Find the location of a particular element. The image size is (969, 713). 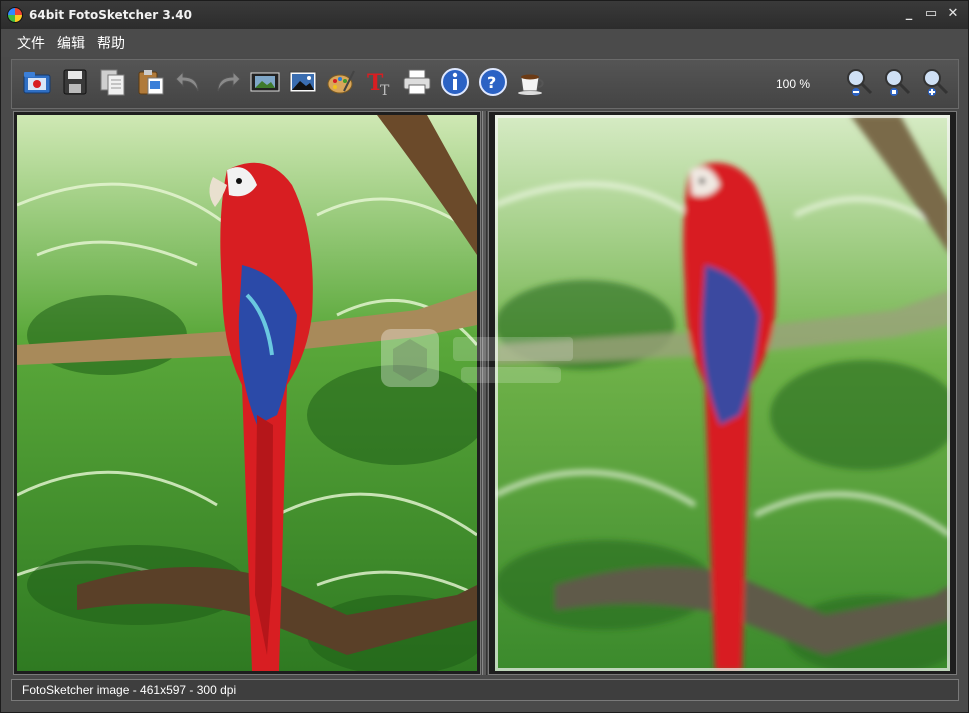

close-button: ✕ is located at coordinates (953, 14).